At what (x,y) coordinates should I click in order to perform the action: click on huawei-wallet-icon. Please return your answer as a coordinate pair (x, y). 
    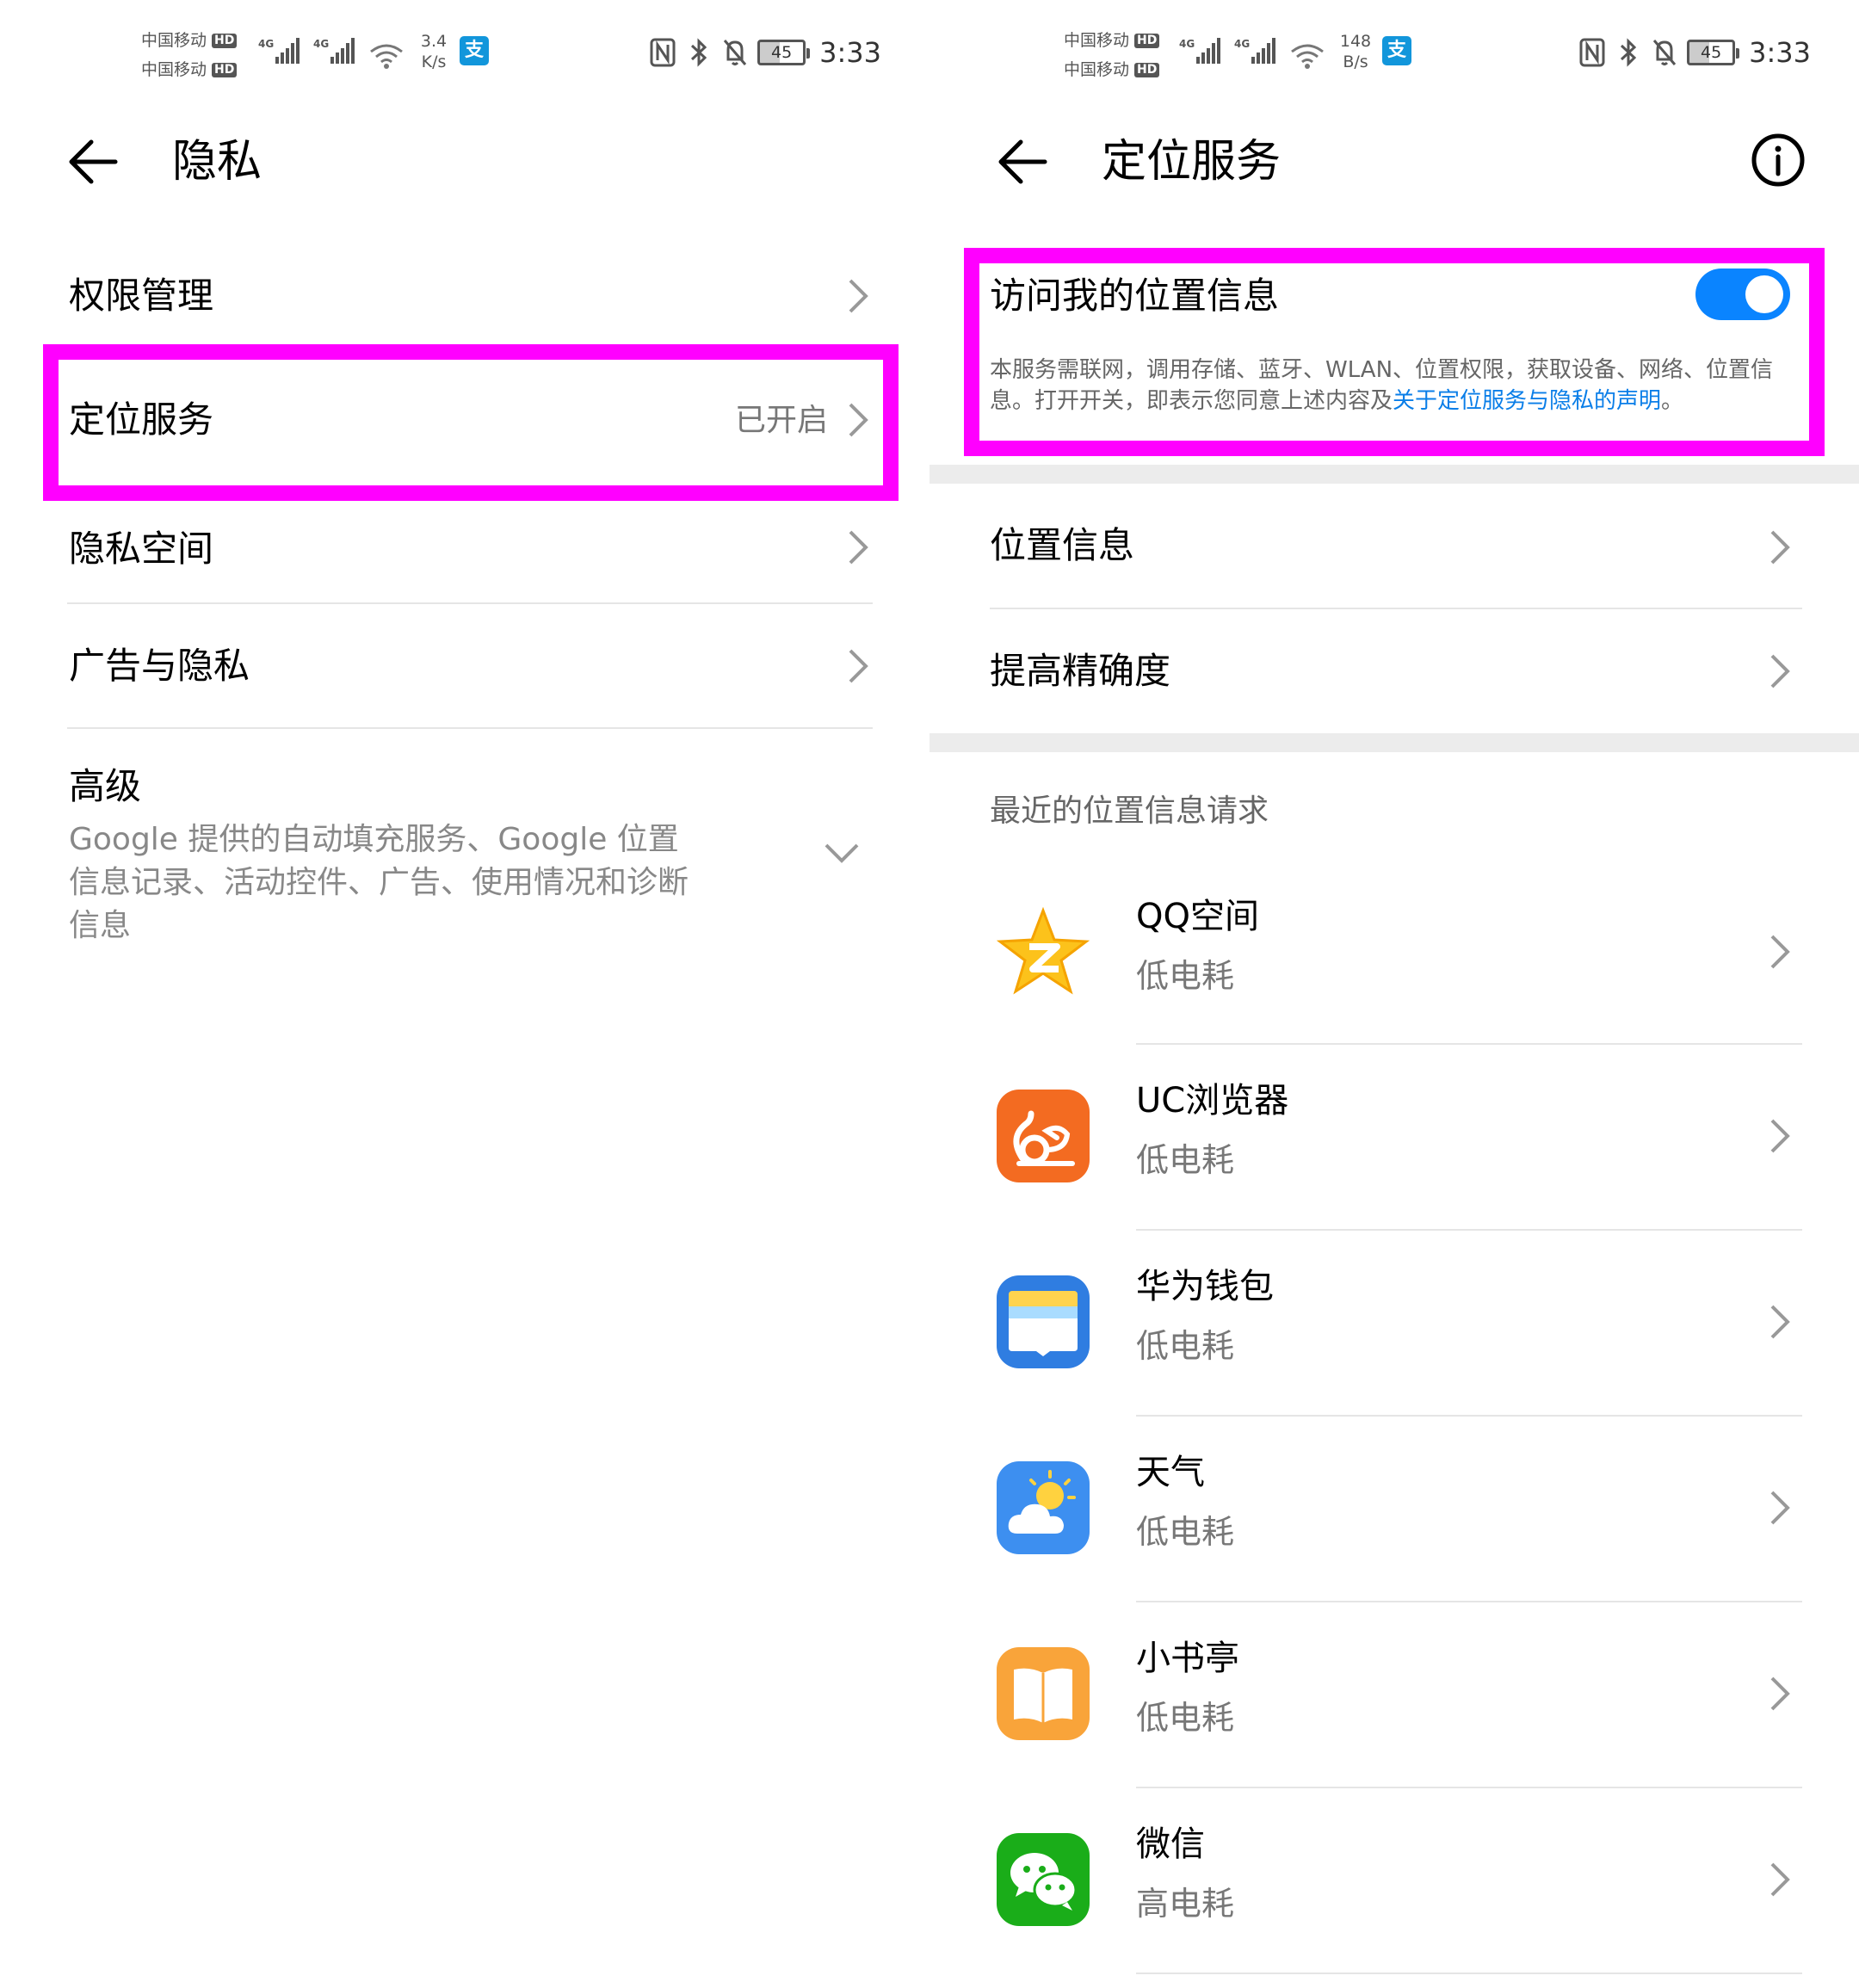
    Looking at the image, I should click on (1044, 1321).